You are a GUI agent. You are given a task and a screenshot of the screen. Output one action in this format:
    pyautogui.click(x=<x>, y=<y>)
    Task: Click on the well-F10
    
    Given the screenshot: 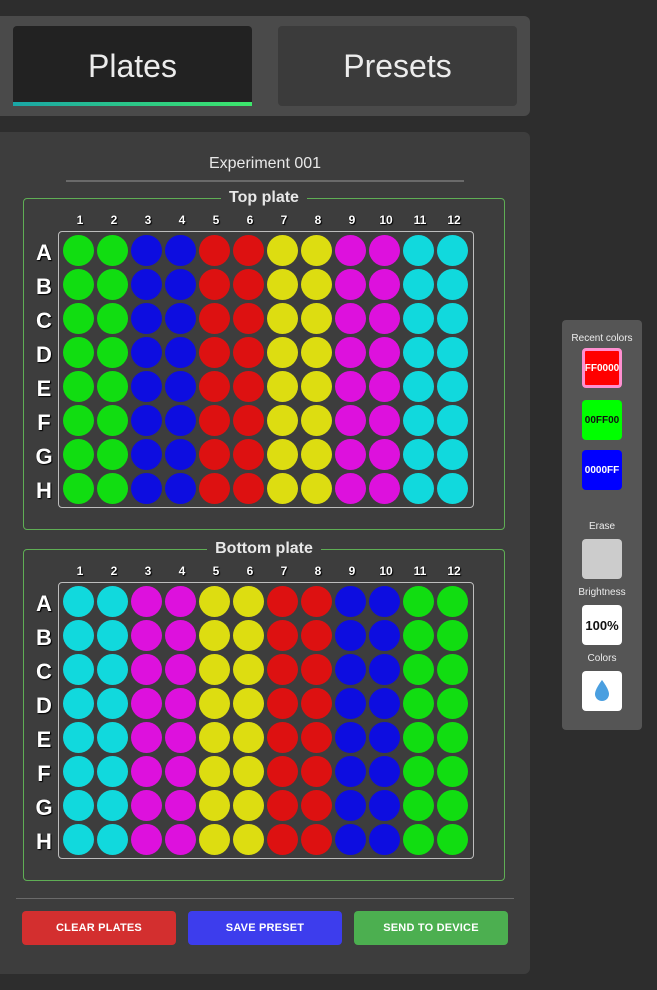 What is the action you would take?
    pyautogui.click(x=384, y=420)
    